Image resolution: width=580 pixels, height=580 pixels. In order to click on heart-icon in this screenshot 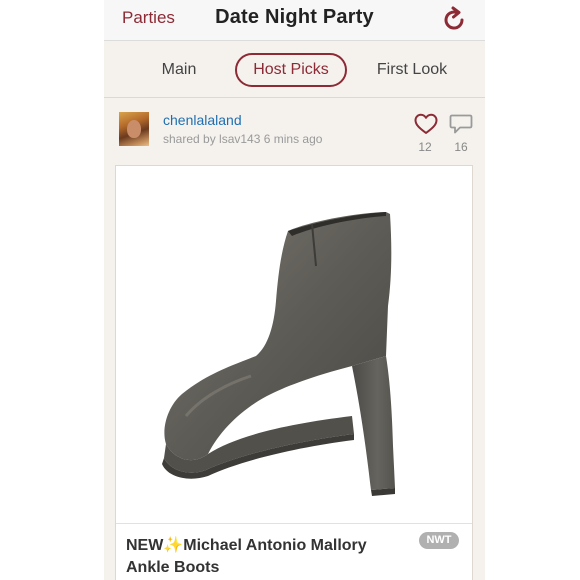, I will do `click(426, 124)`.